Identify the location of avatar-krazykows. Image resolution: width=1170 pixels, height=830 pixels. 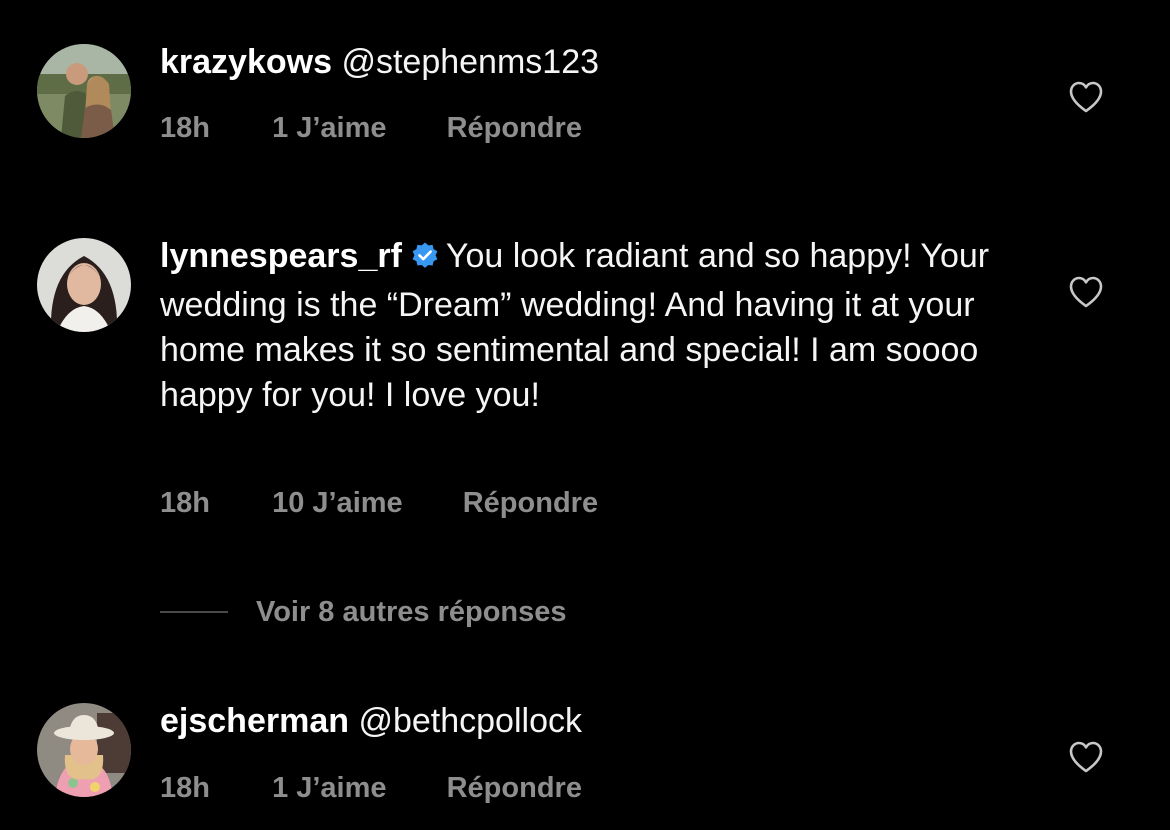
(84, 91).